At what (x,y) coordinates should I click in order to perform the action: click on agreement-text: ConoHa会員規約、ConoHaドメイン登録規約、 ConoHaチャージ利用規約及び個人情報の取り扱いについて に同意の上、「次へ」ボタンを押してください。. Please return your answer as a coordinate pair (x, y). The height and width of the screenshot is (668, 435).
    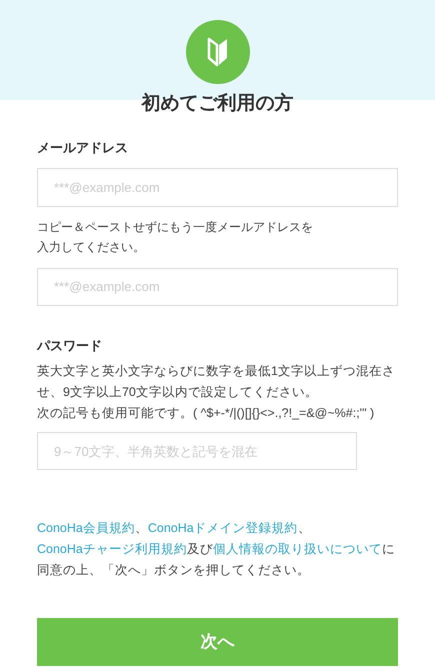
    Looking at the image, I should click on (216, 549).